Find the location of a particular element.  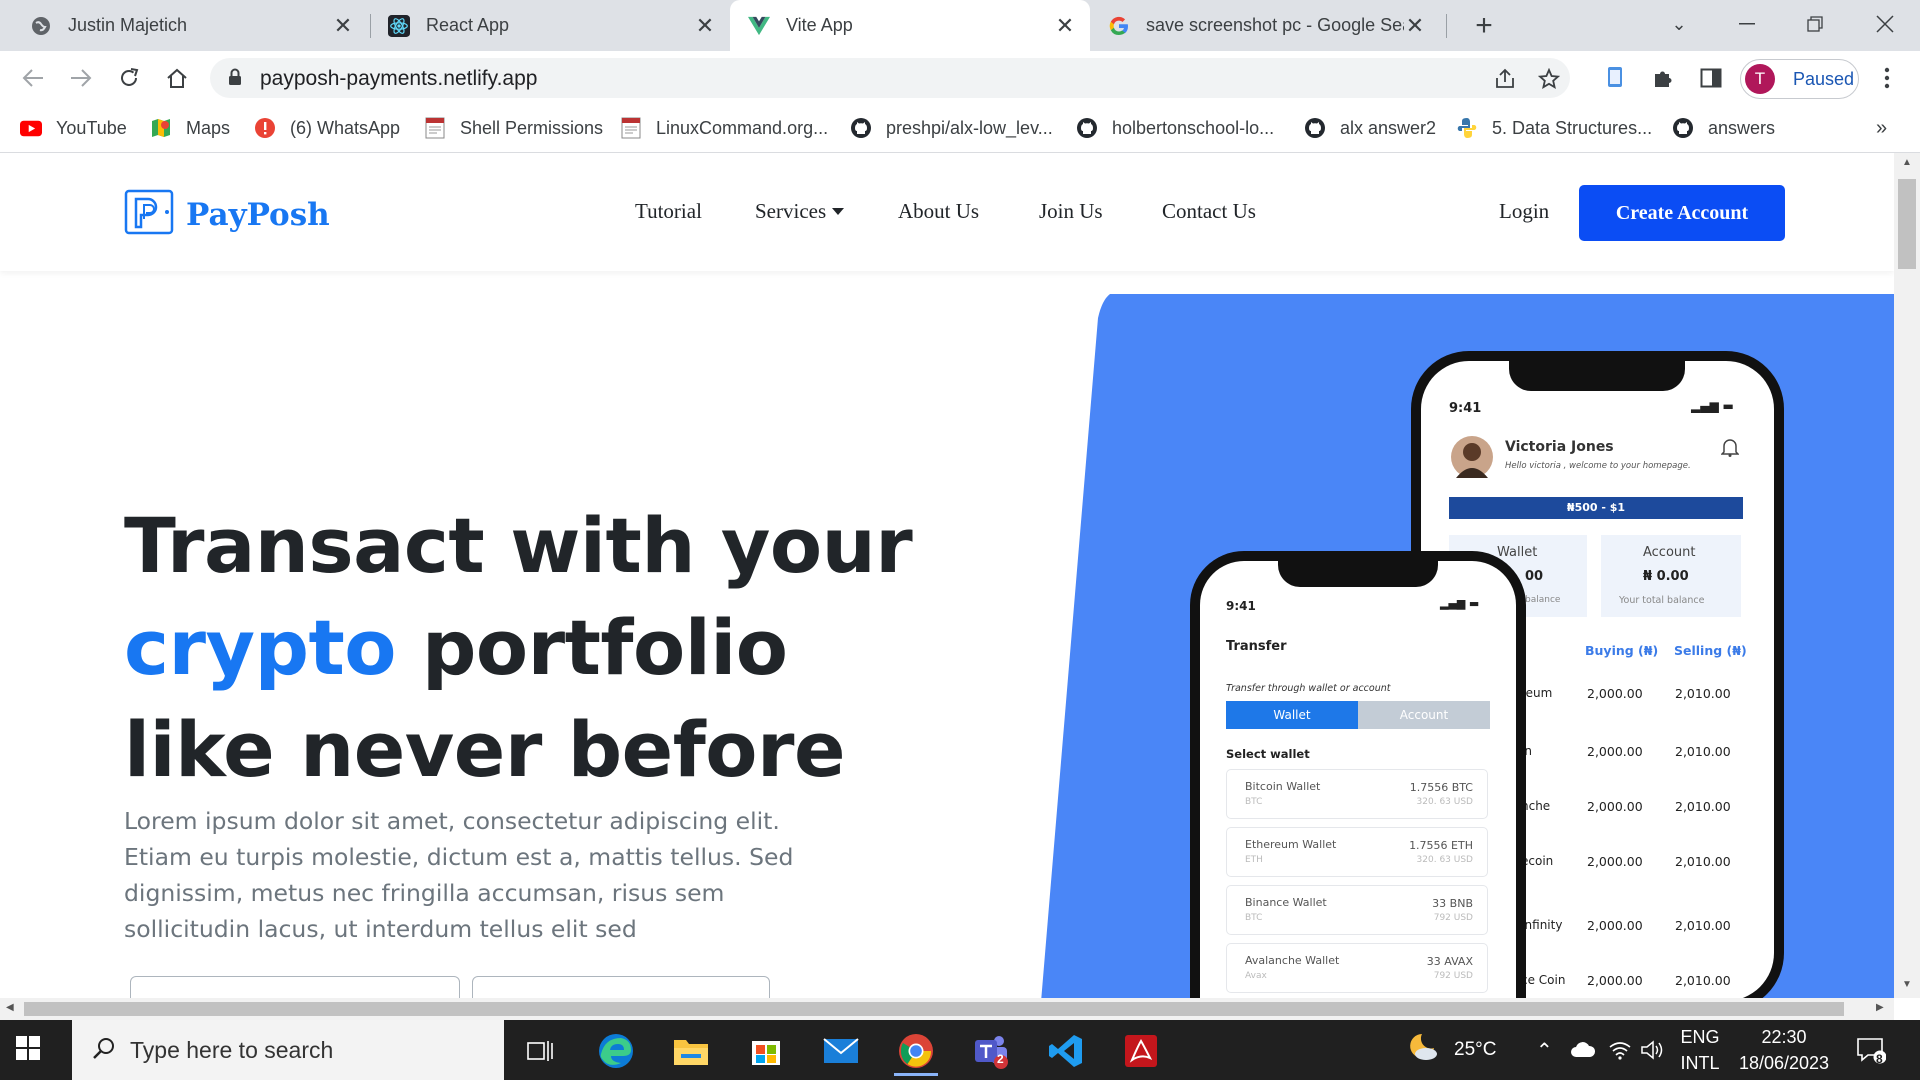

show-hidden-icons-chevron-icon: ⌃ is located at coordinates (1544, 1050).